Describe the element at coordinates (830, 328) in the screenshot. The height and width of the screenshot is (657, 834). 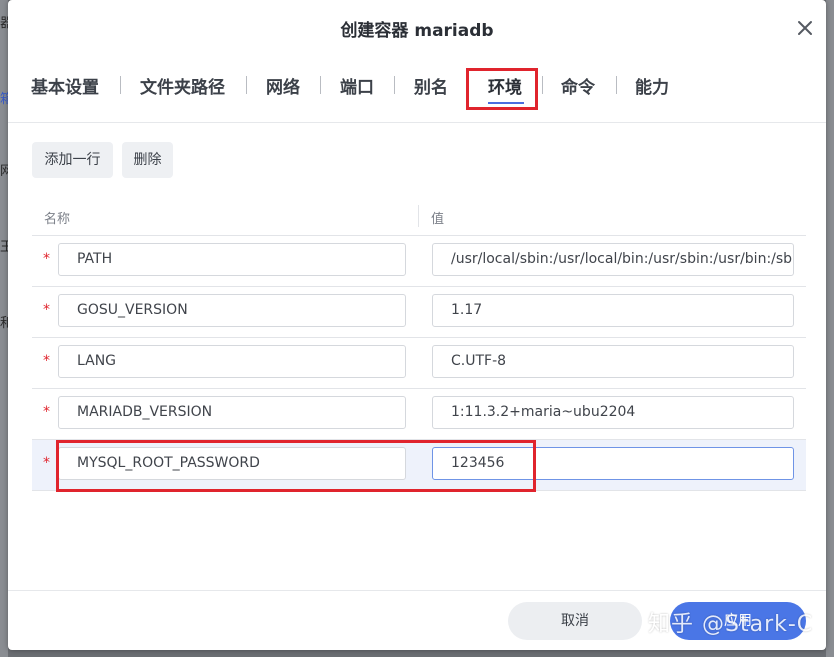
I see `background-right` at that location.